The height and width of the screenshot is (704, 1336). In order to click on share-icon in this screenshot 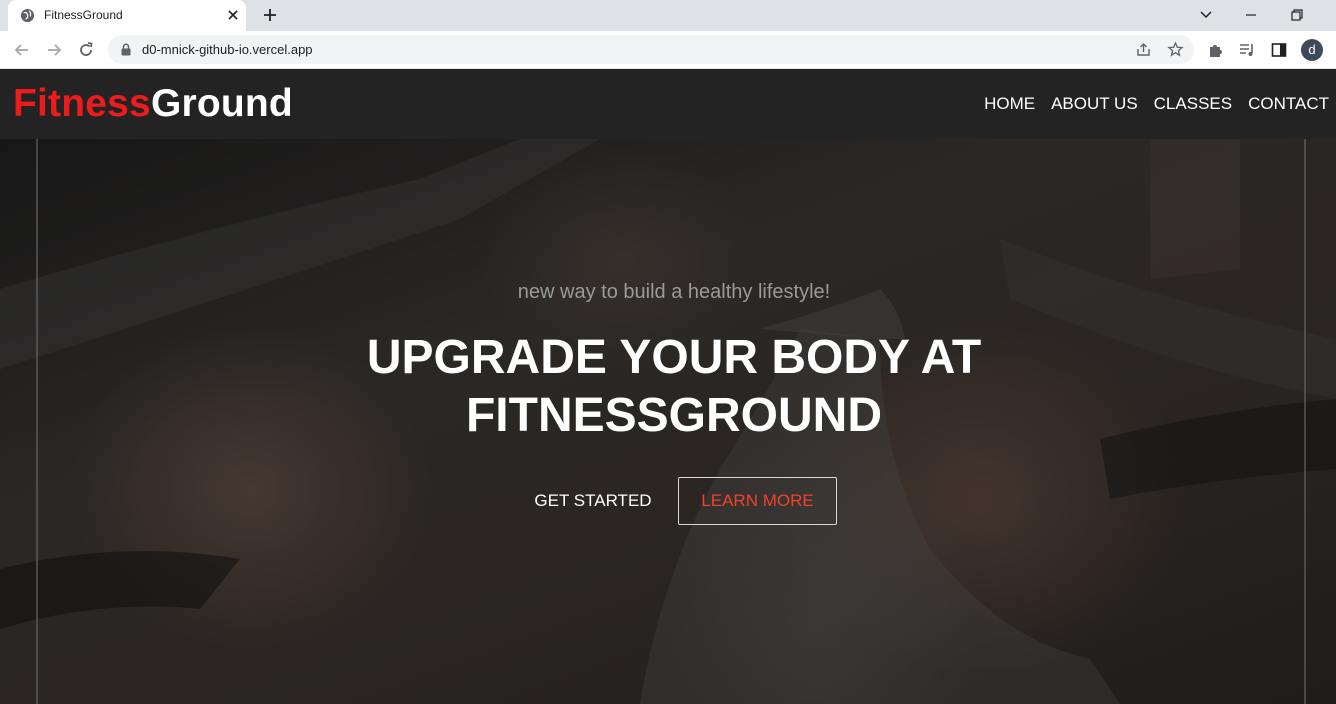, I will do `click(1143, 49)`.